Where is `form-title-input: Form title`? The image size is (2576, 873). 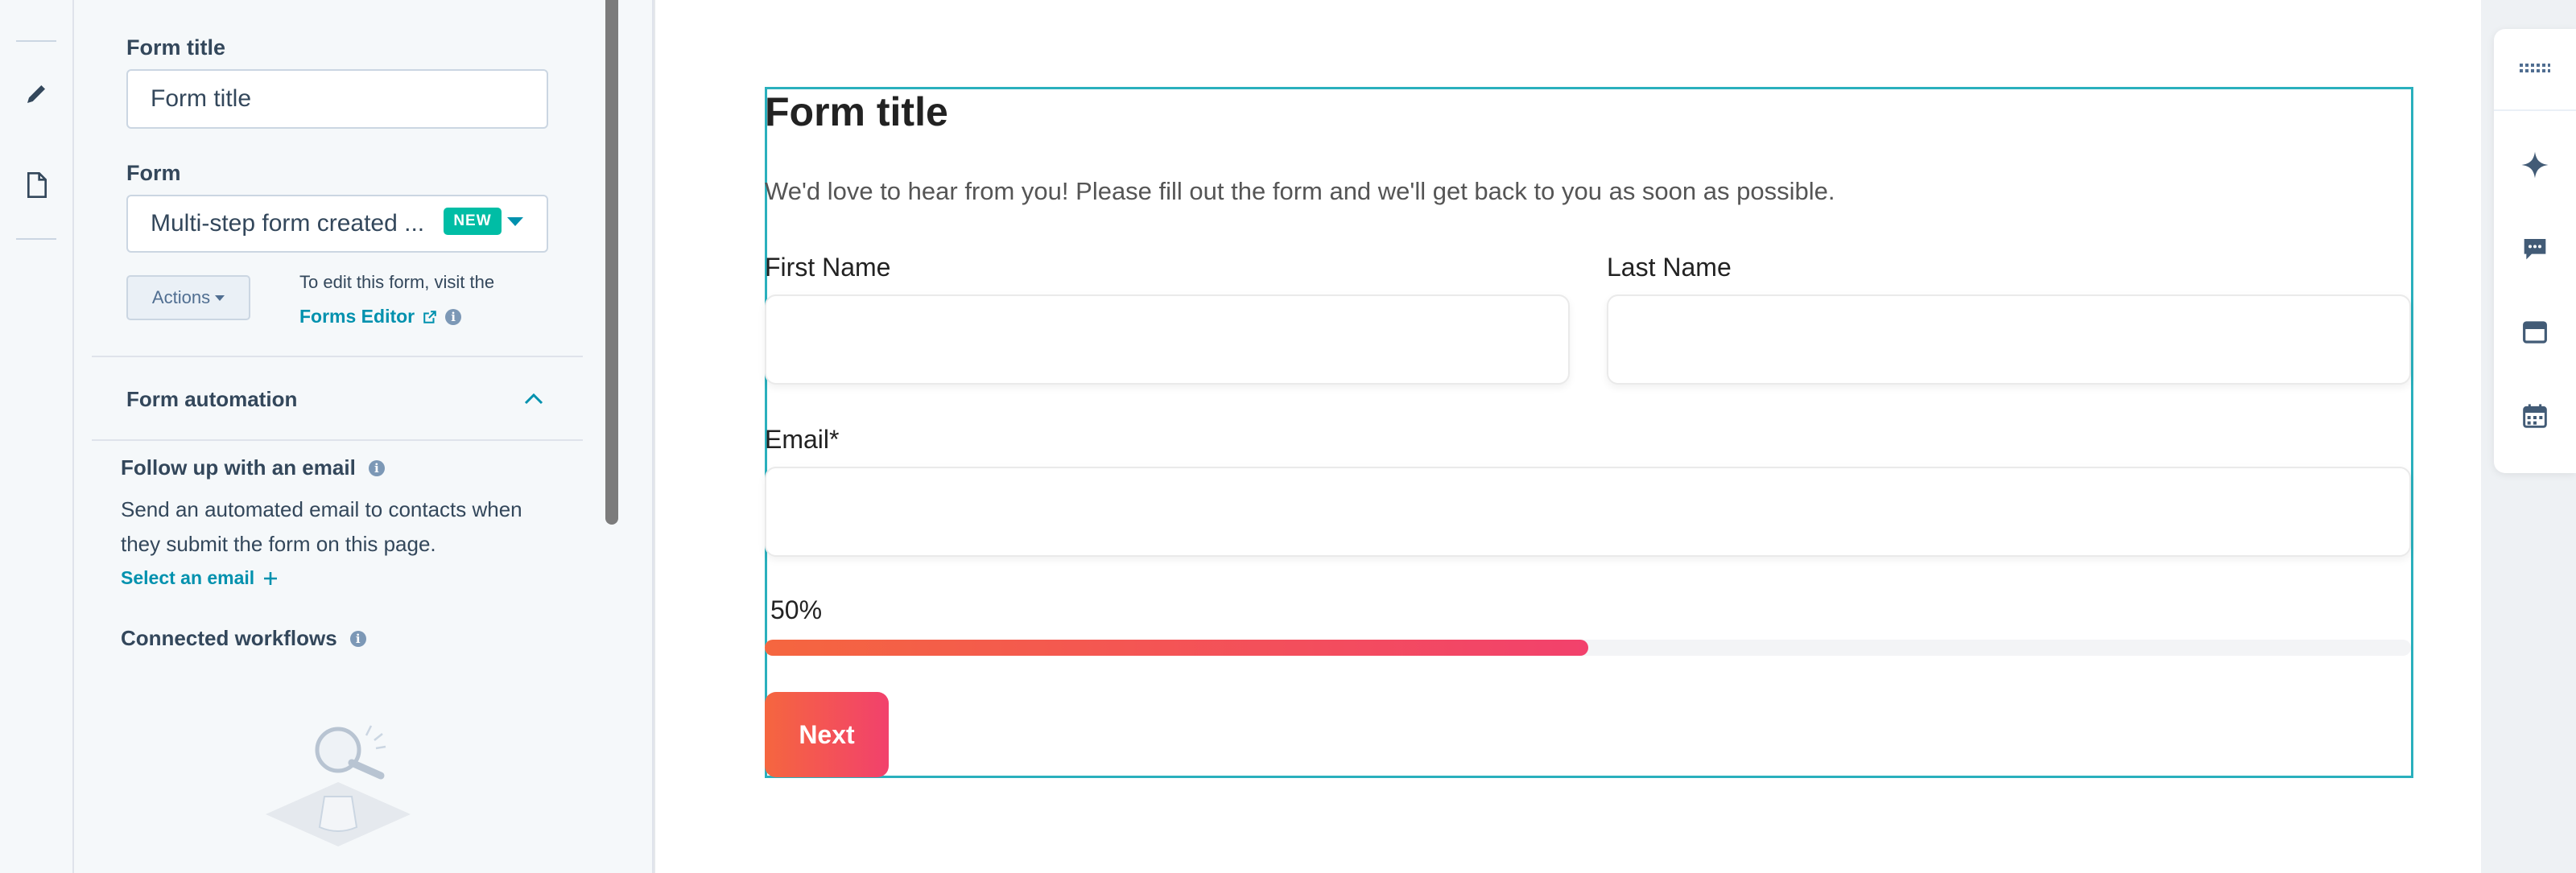 form-title-input: Form title is located at coordinates (337, 99).